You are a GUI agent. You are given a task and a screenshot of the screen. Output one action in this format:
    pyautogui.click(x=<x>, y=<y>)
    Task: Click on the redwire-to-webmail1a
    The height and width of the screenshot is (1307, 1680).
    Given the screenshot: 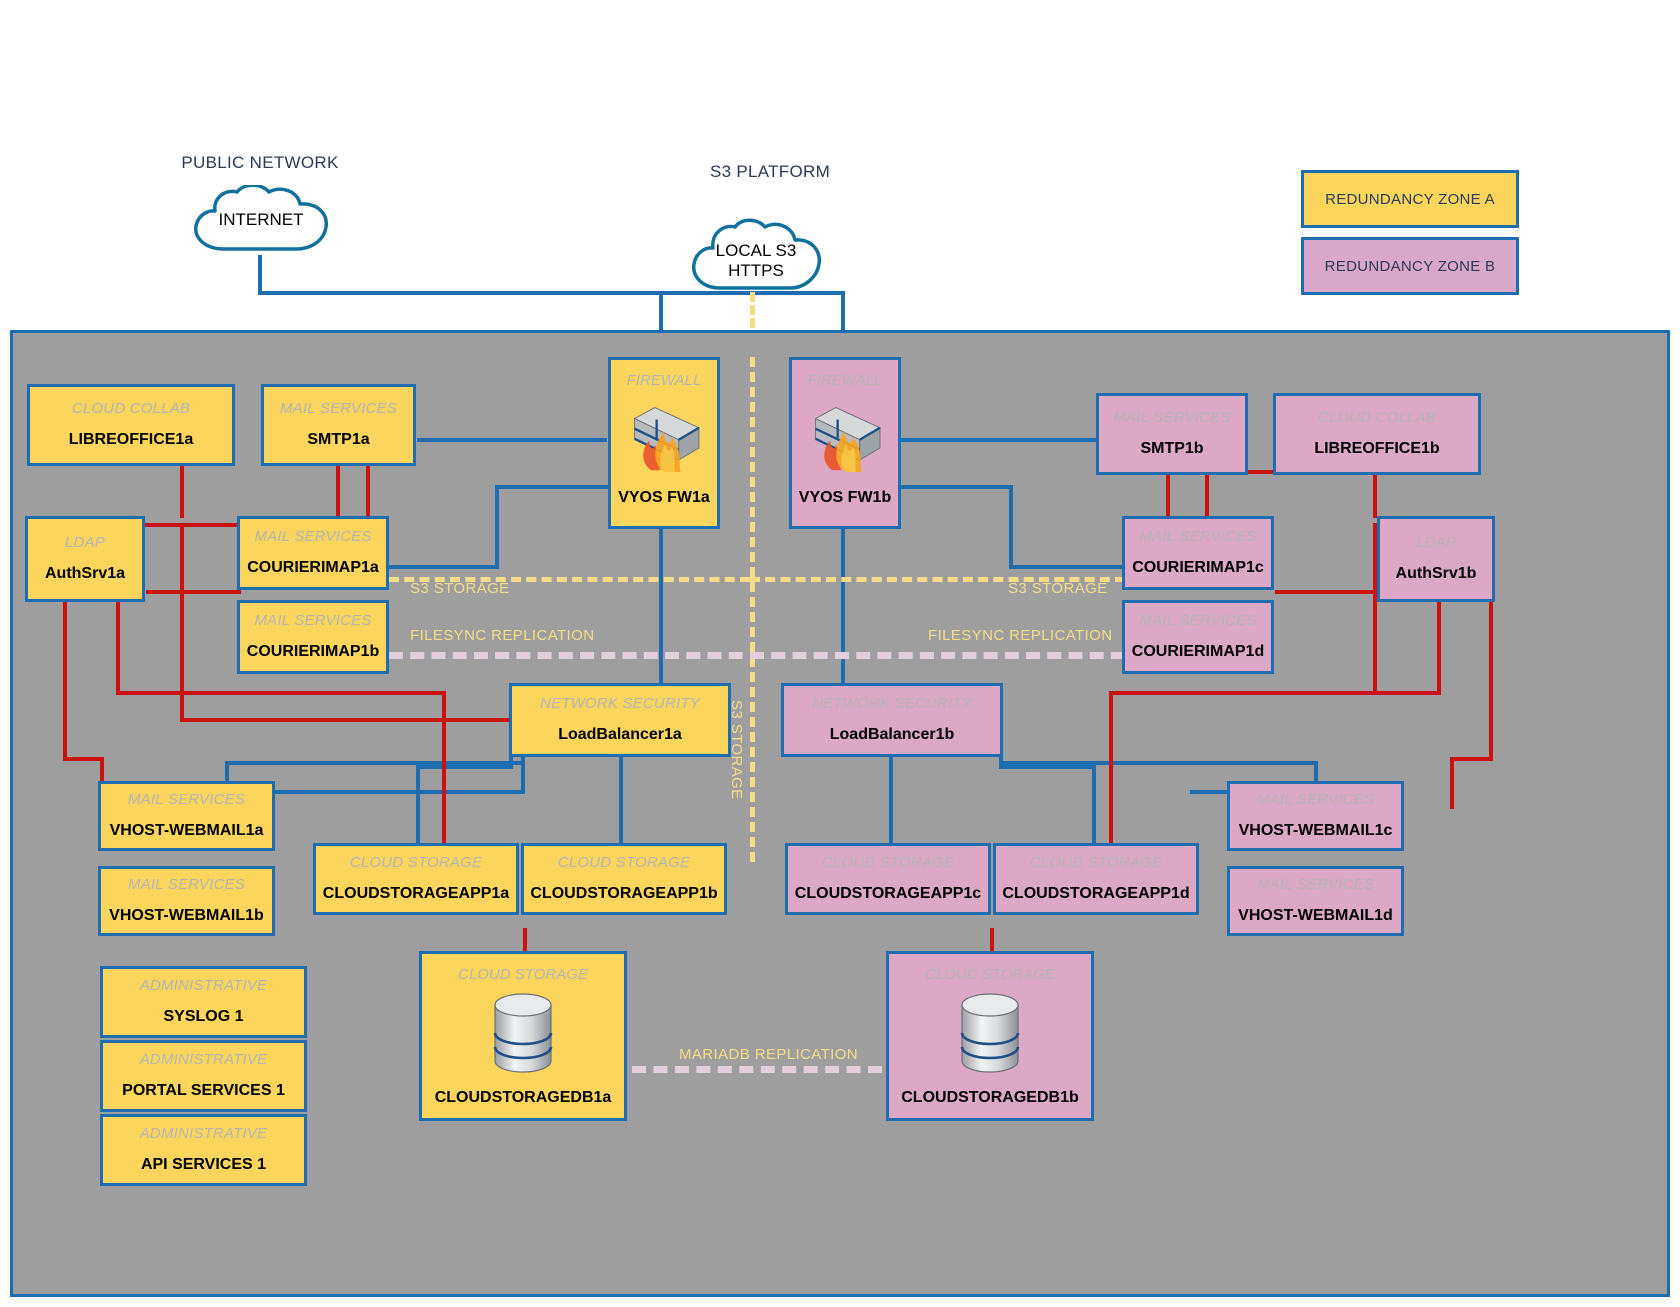 What is the action you would take?
    pyautogui.click(x=83, y=759)
    